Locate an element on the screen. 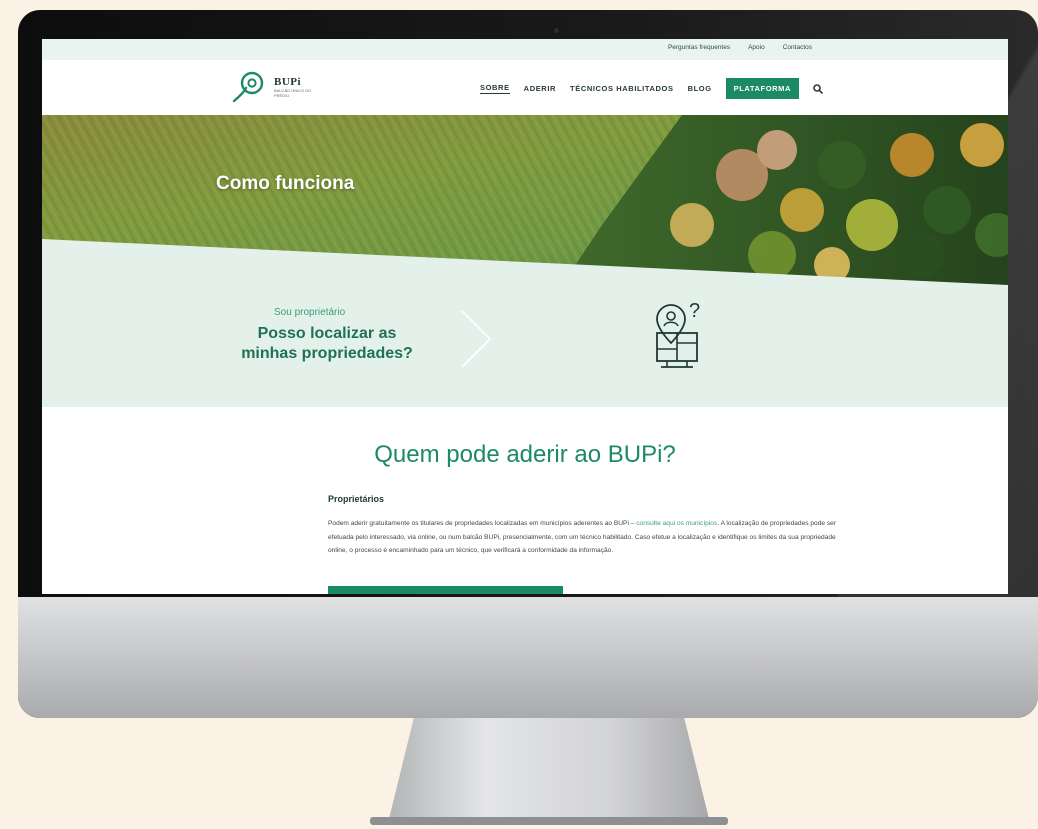 The image size is (1038, 829). chevron-right-icon is located at coordinates (476, 339).